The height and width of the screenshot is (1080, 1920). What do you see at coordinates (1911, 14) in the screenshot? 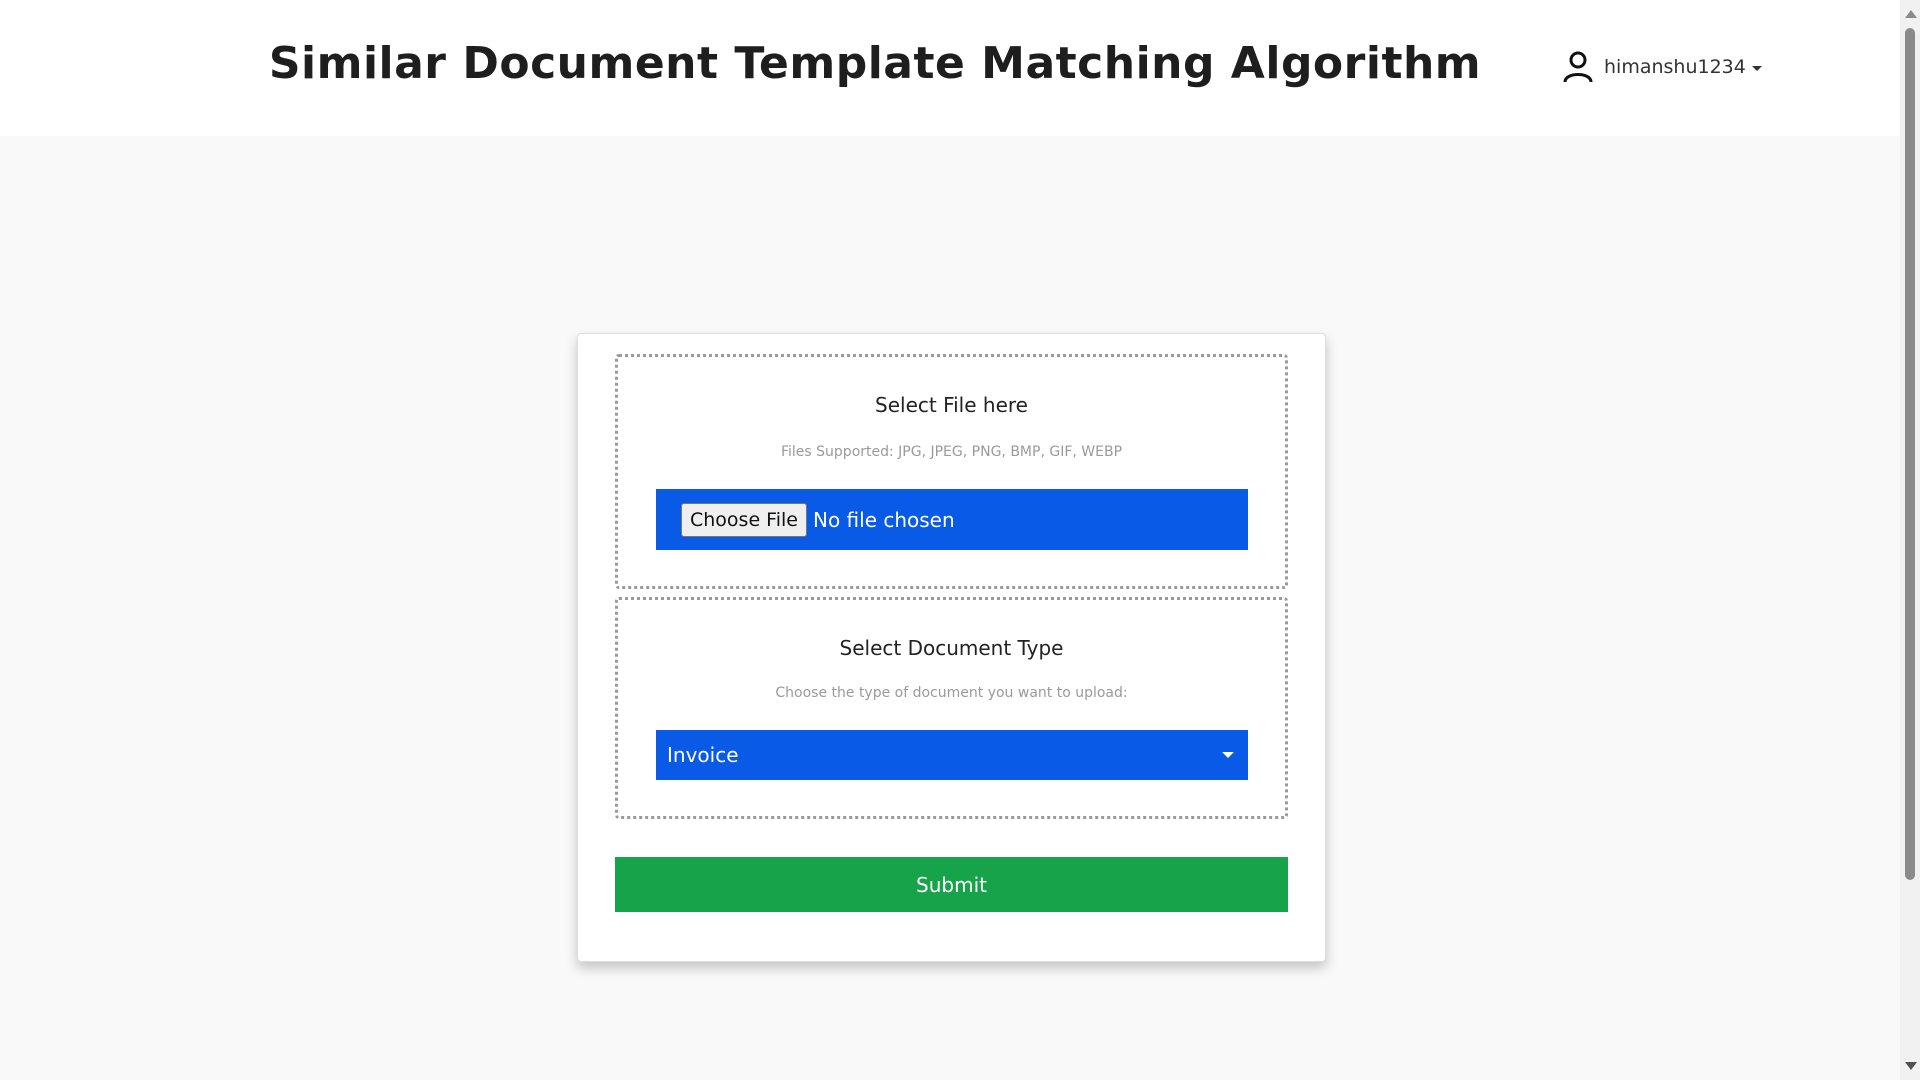
I see `scroll-up-arrow-icon` at bounding box center [1911, 14].